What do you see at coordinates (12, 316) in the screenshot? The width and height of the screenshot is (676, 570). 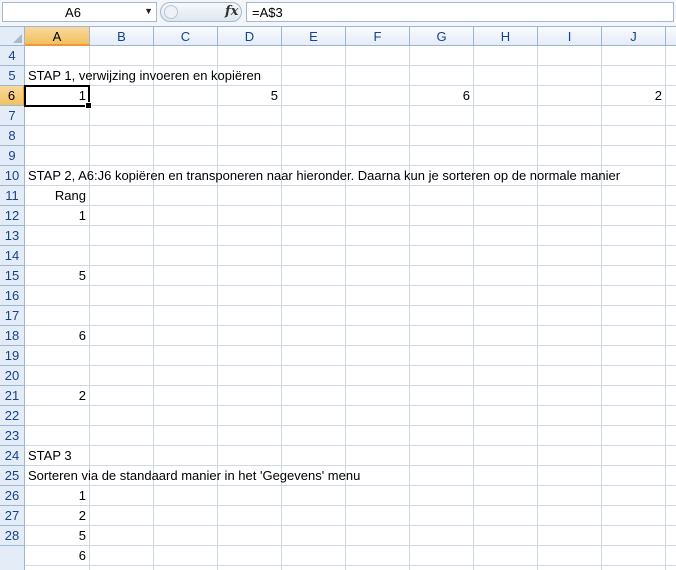 I see `row-header-17: 17` at bounding box center [12, 316].